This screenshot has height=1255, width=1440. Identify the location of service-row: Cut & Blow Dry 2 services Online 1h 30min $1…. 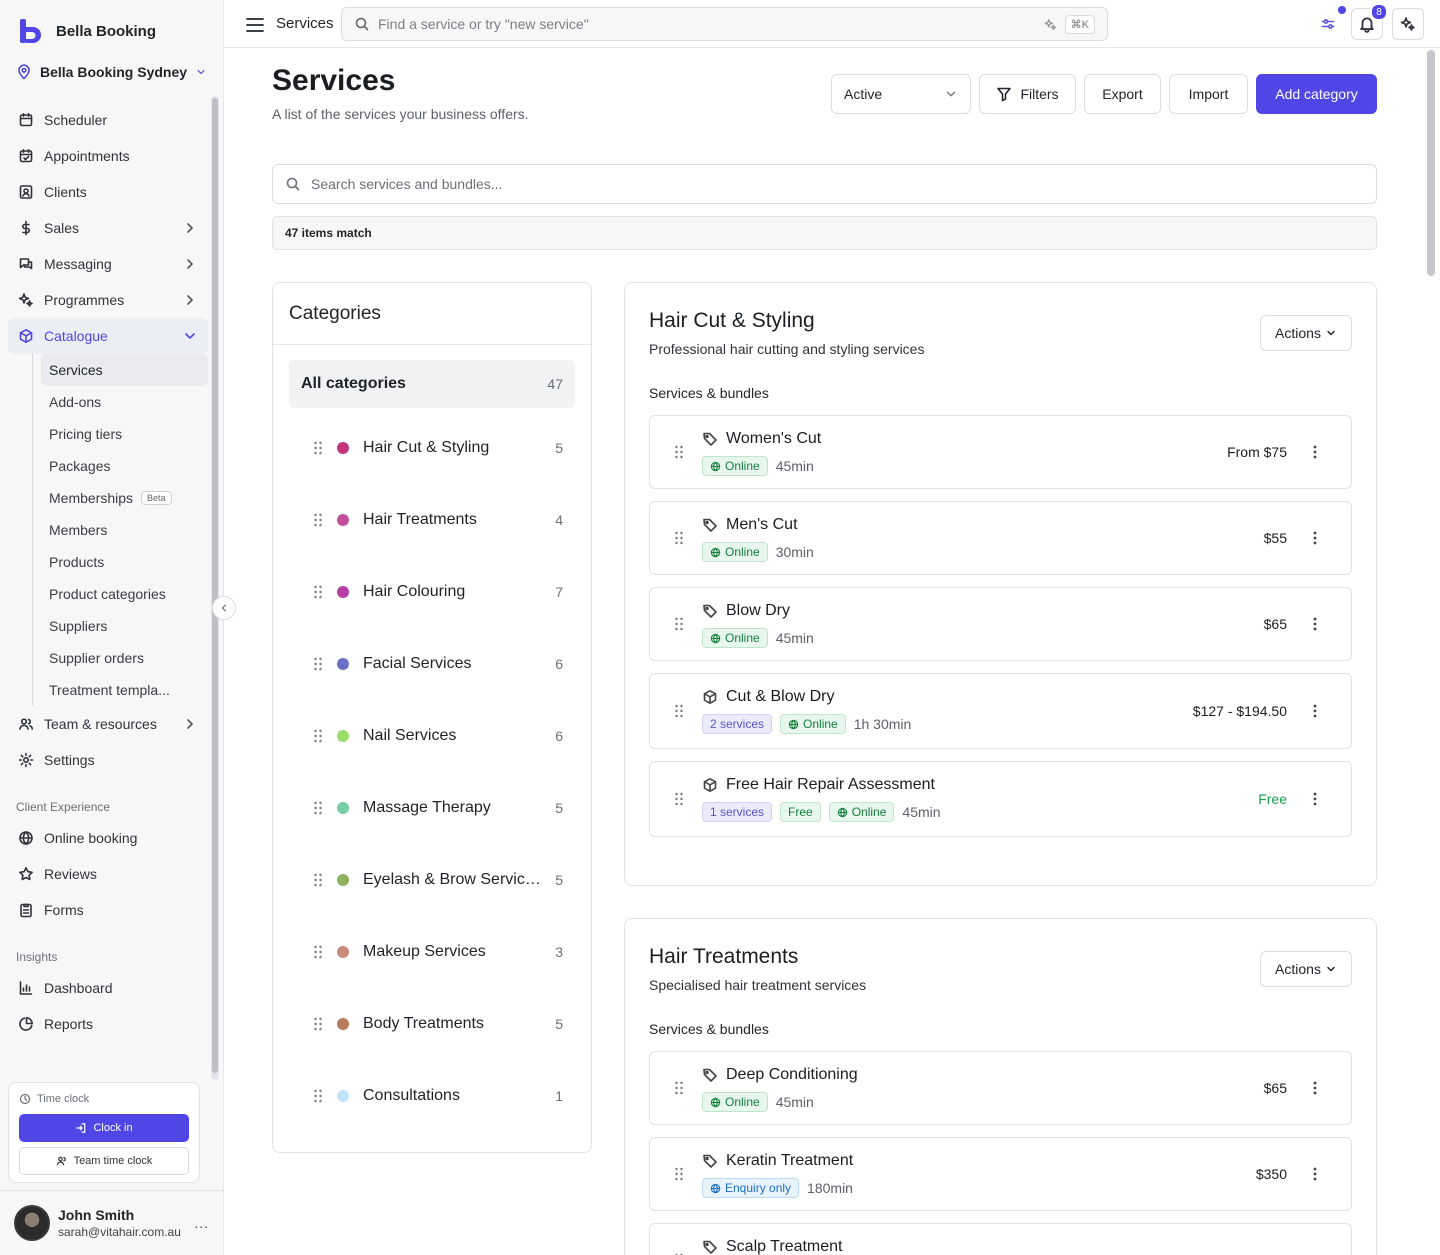
(1000, 711).